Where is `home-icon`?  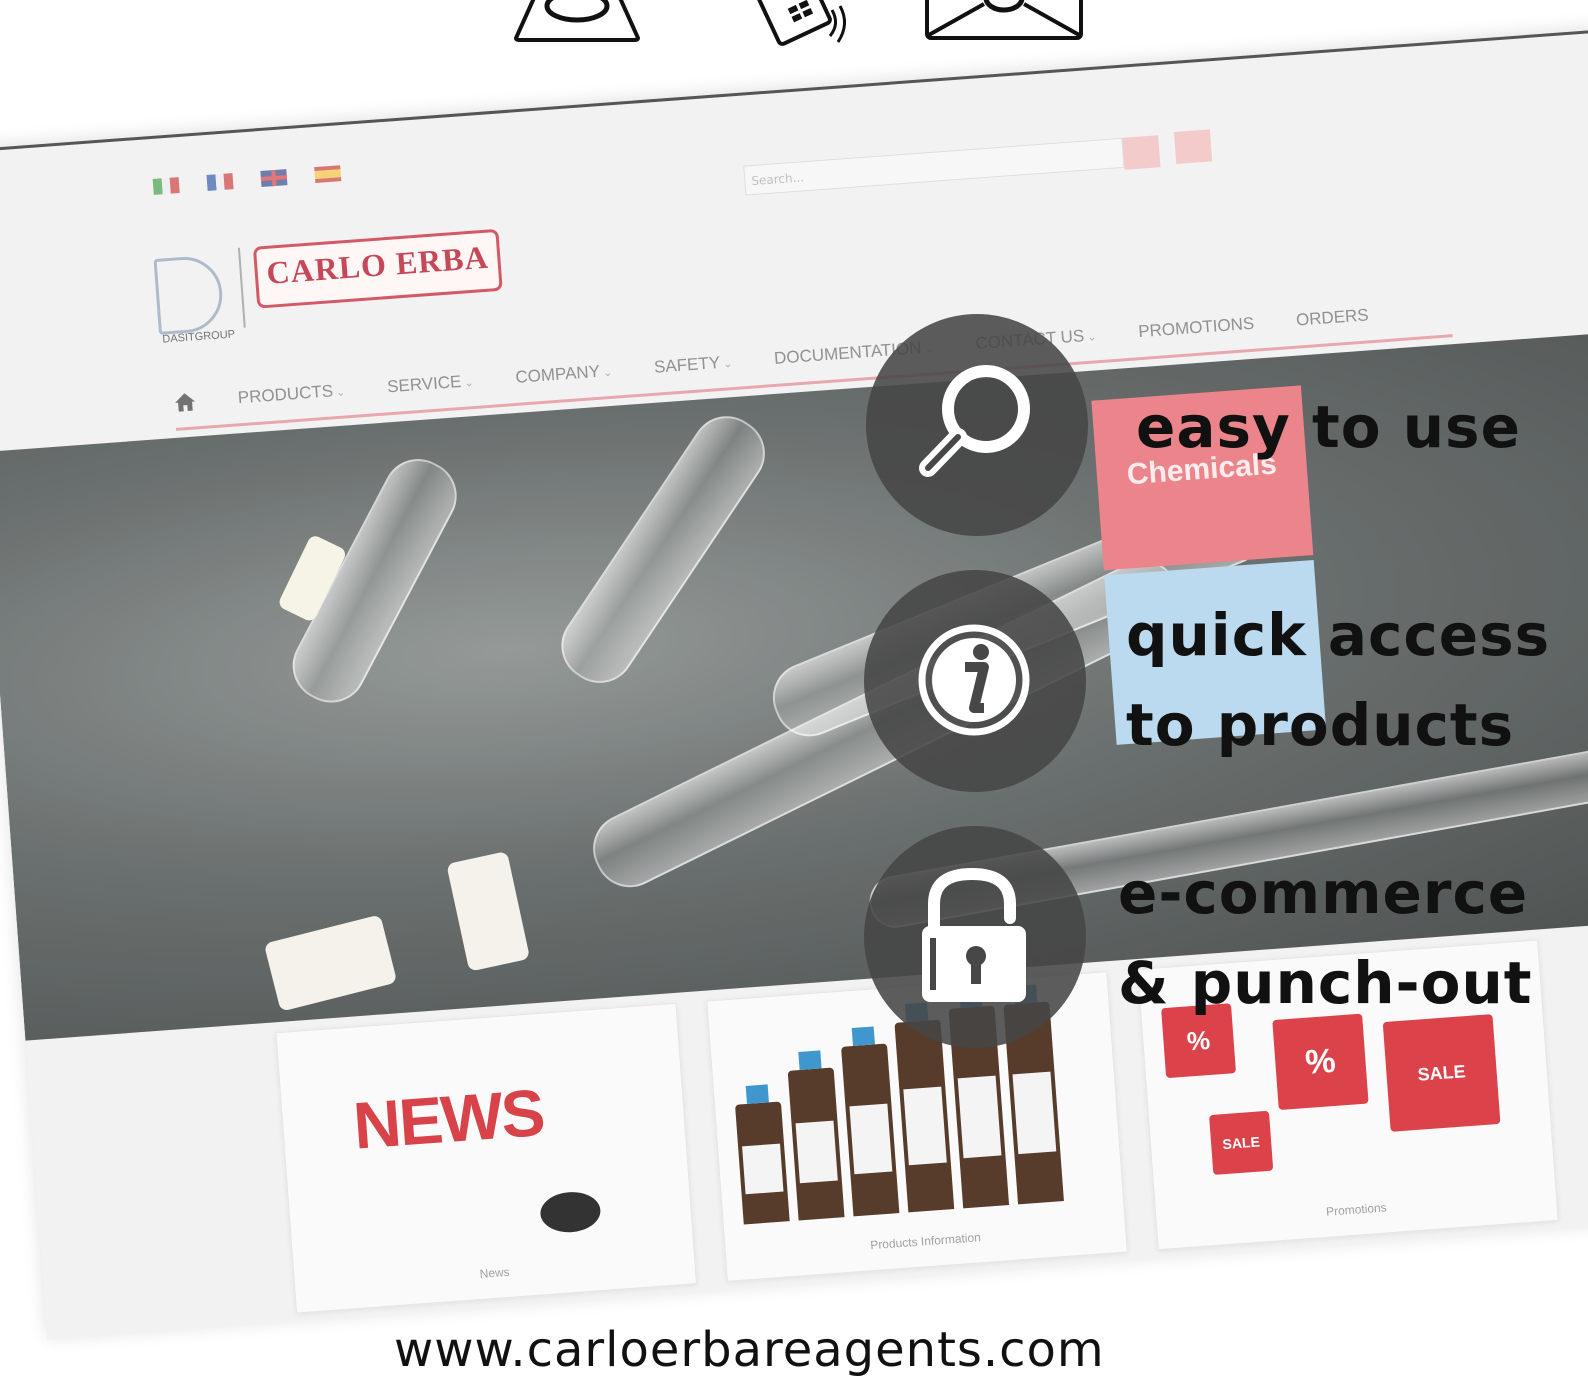
home-icon is located at coordinates (184, 402).